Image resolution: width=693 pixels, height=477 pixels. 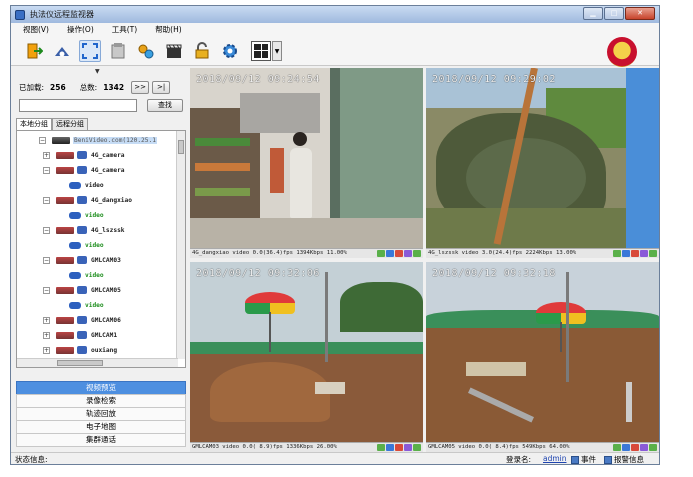 What do you see at coordinates (614, 13) in the screenshot?
I see `maximize-button: □` at bounding box center [614, 13].